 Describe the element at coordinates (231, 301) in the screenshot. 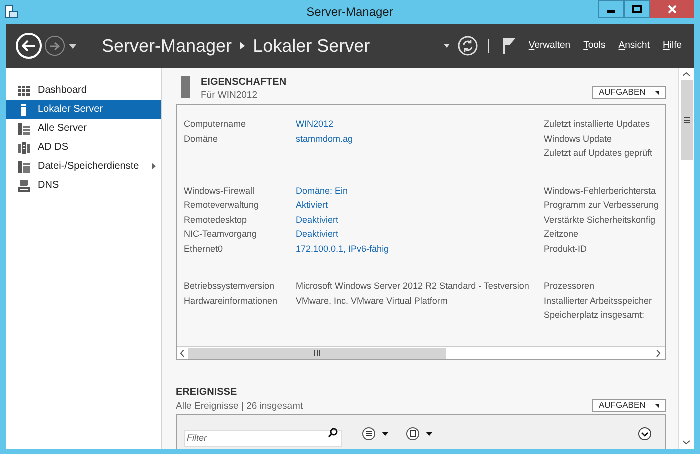

I see `property-label: Hardwareinformationen` at that location.